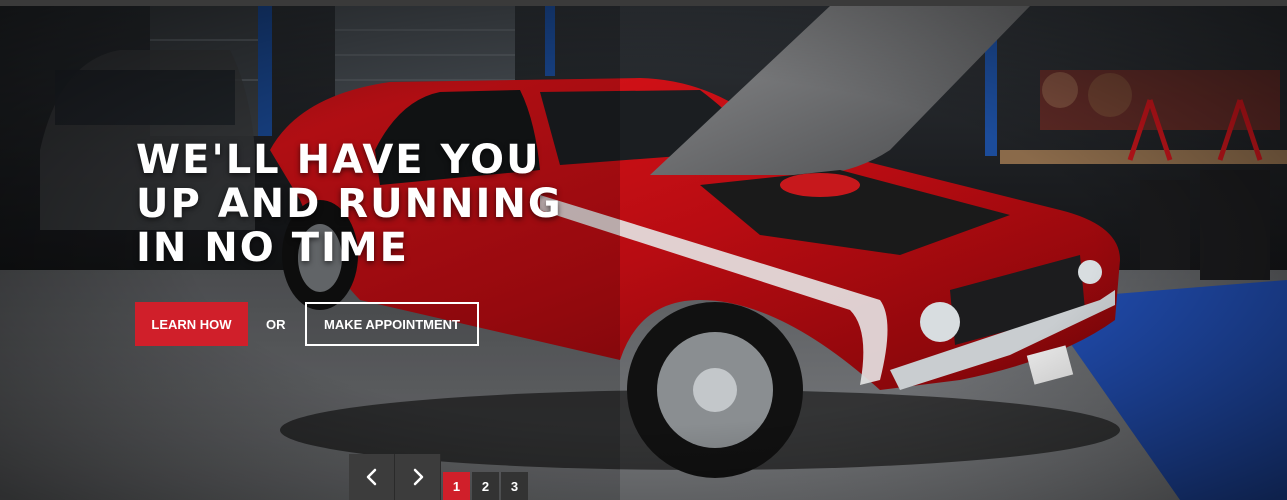  What do you see at coordinates (514, 486) in the screenshot?
I see `slider-page-3: 3` at bounding box center [514, 486].